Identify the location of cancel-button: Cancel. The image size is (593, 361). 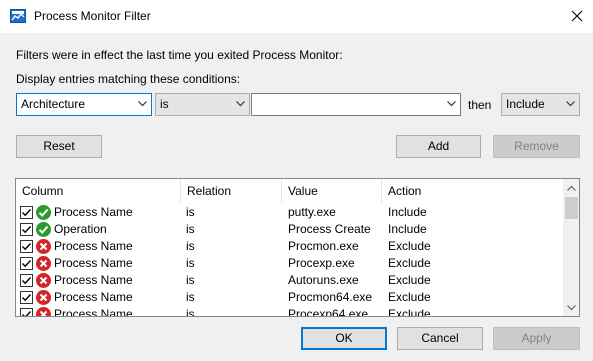
(440, 338).